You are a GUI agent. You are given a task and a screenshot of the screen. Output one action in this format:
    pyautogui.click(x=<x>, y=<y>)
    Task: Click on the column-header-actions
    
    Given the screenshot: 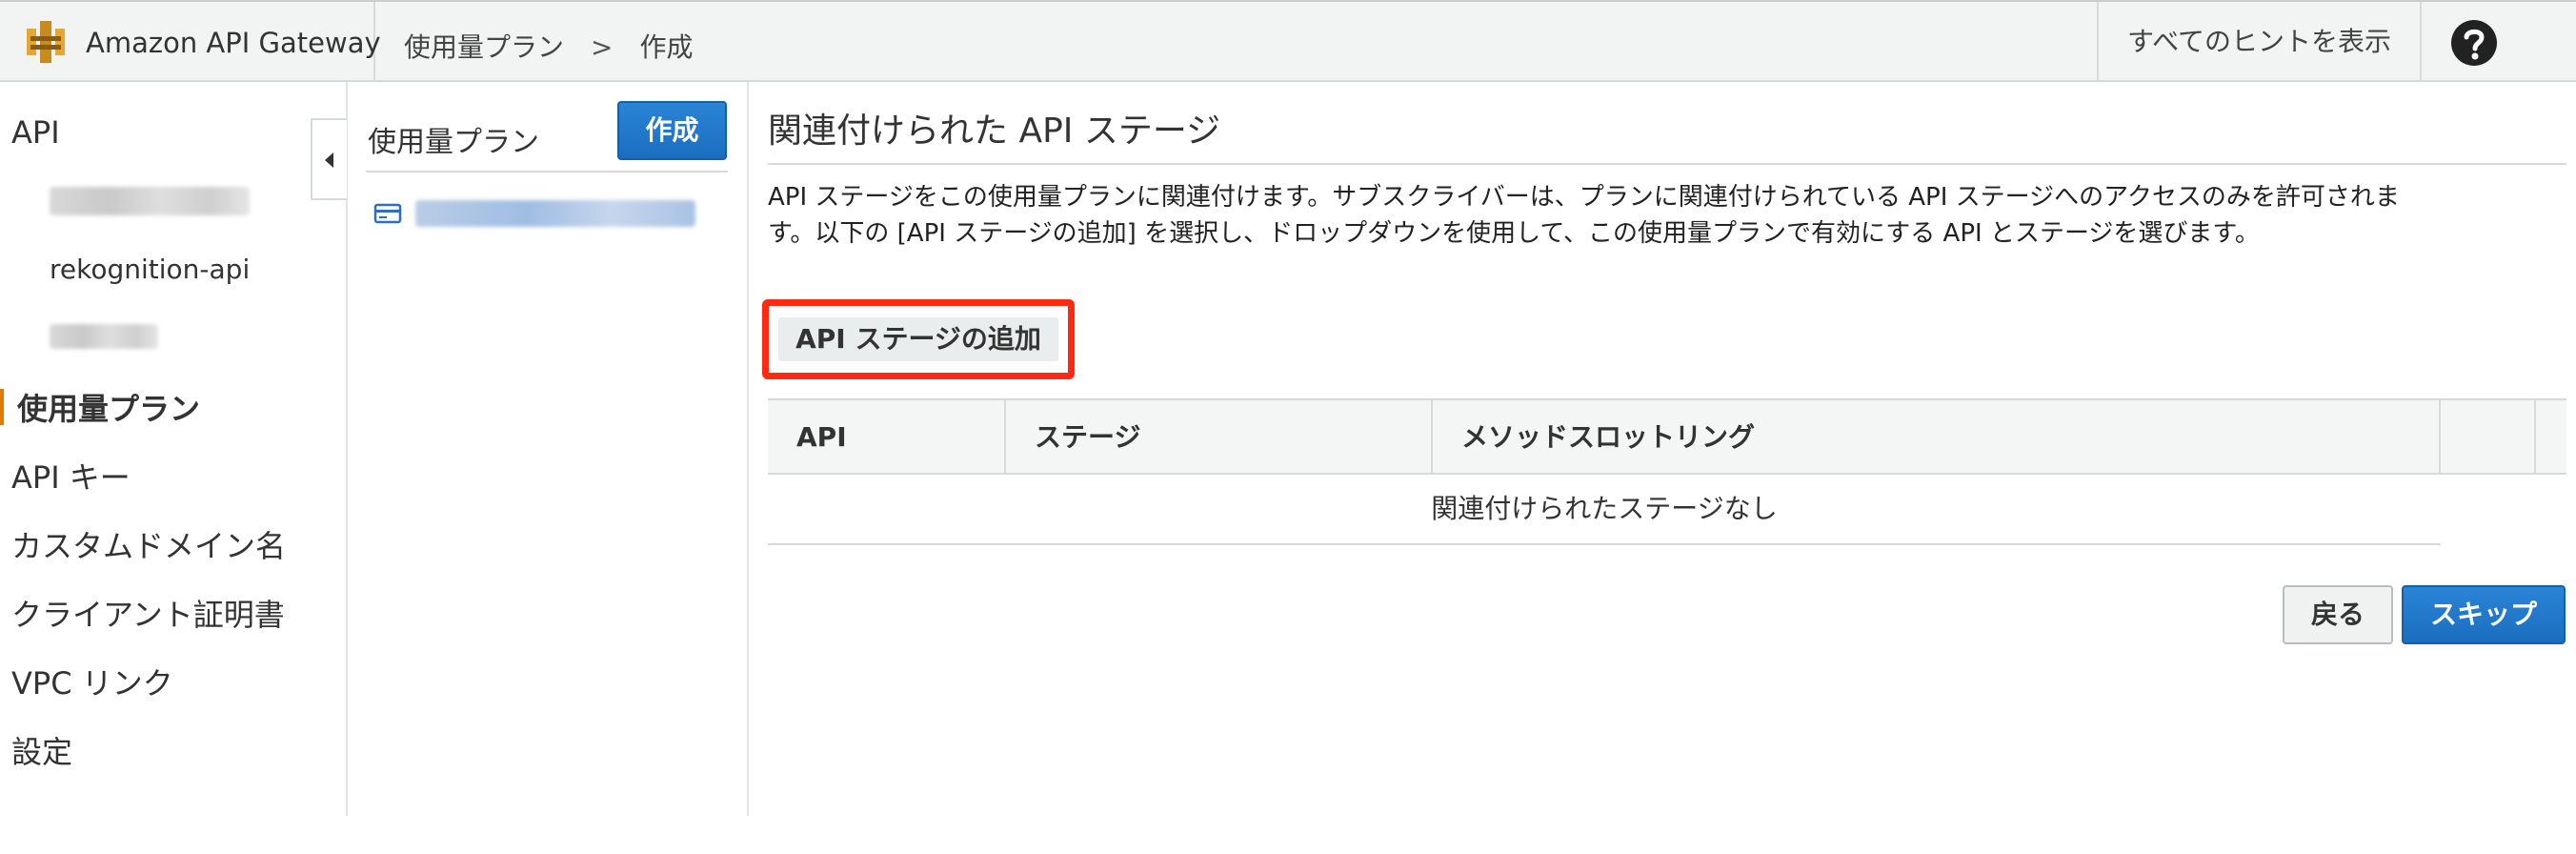 What is the action you would take?
    pyautogui.click(x=2488, y=438)
    